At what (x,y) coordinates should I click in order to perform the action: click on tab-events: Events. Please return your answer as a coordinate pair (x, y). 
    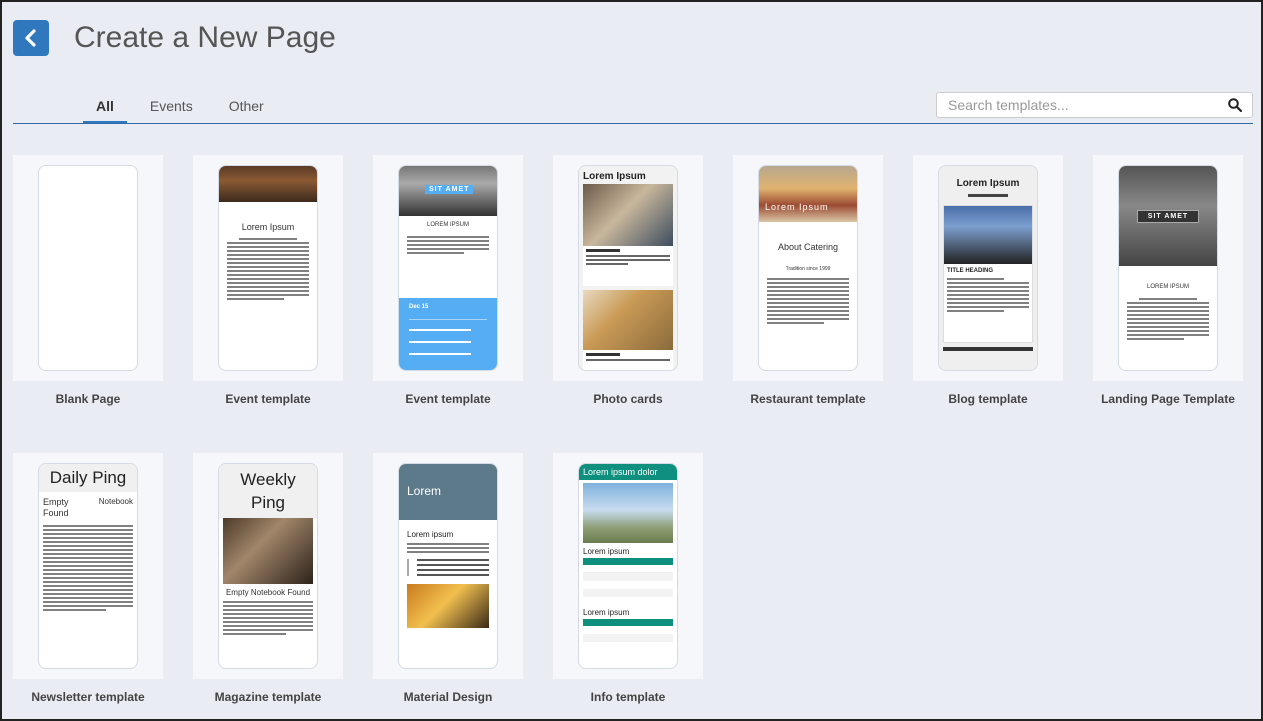
    Looking at the image, I should click on (171, 108).